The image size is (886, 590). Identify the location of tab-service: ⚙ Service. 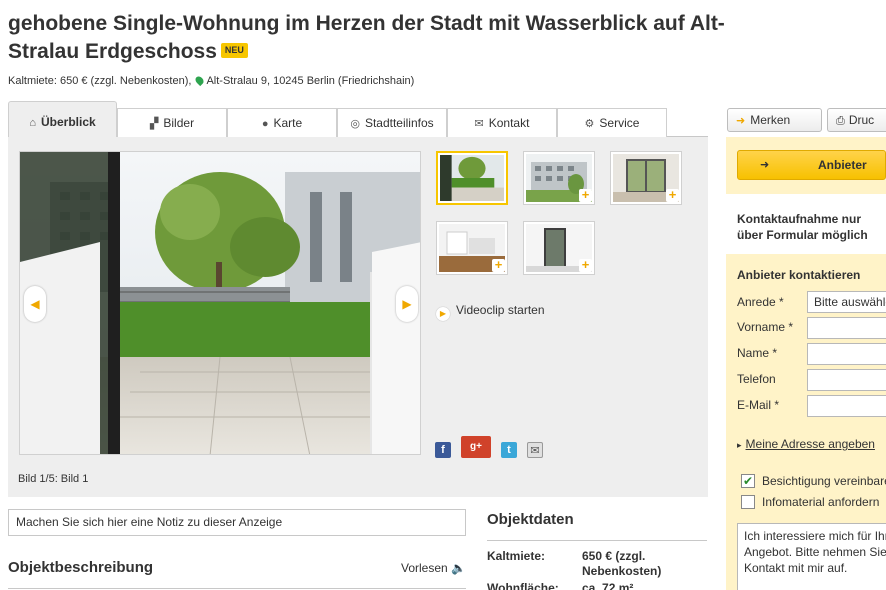
(612, 122).